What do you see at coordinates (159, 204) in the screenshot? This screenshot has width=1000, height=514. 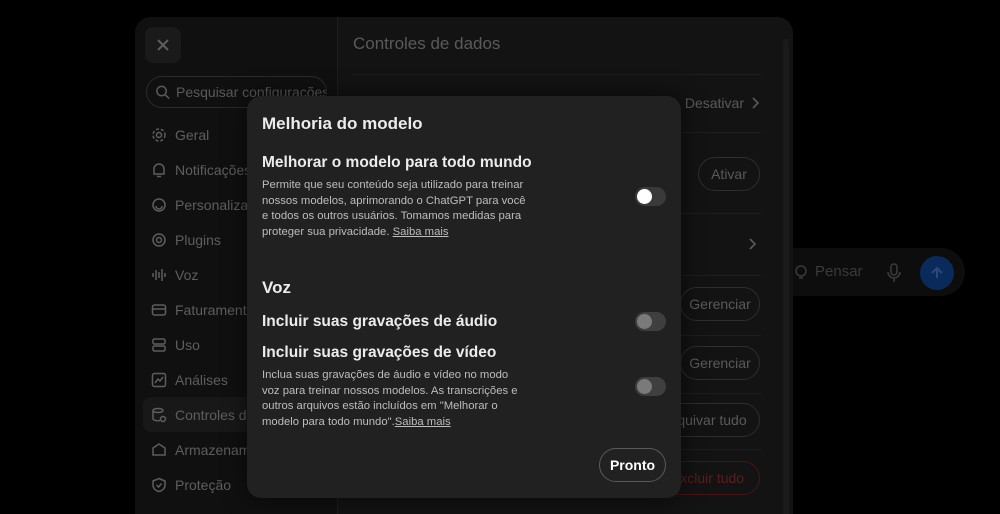 I see `personalization-icon` at bounding box center [159, 204].